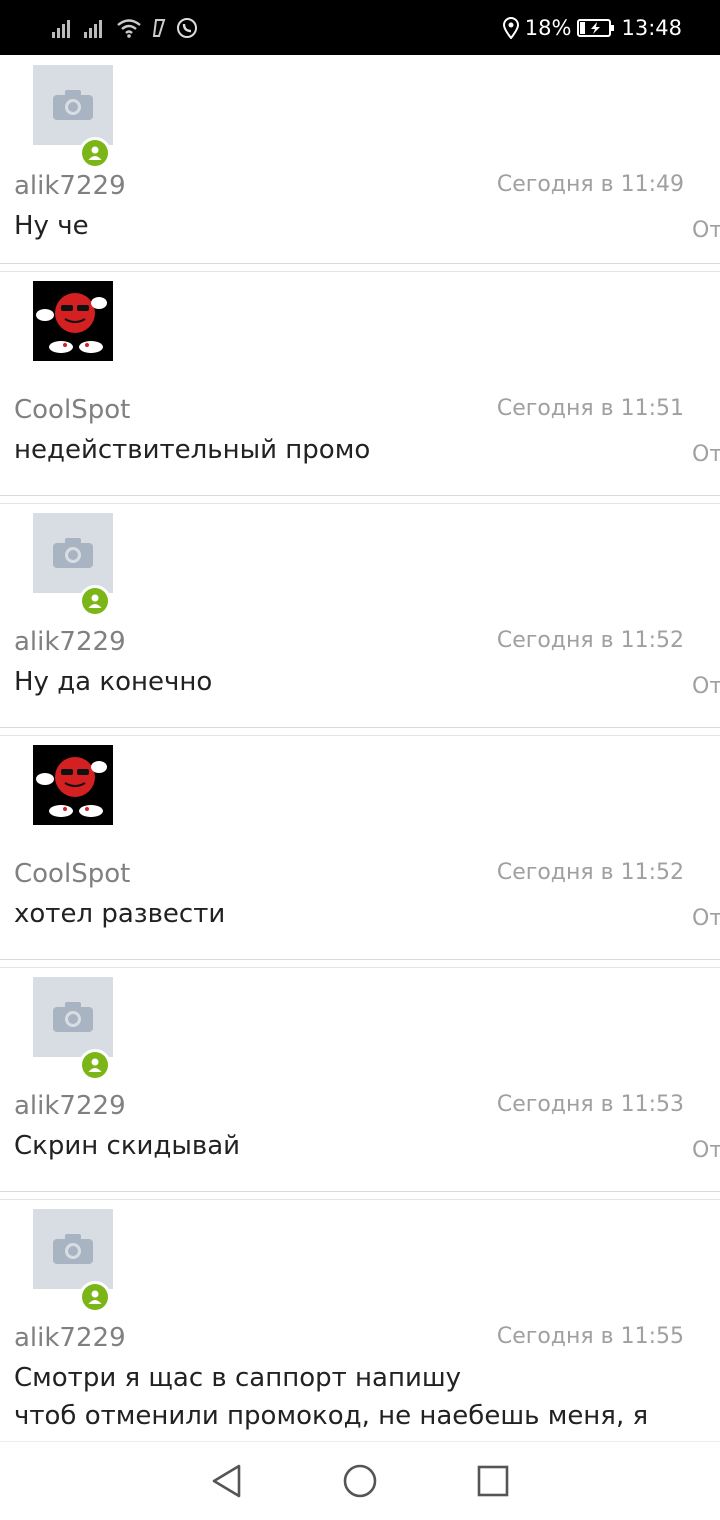  I want to click on system-navigation-bar, so click(360, 1480).